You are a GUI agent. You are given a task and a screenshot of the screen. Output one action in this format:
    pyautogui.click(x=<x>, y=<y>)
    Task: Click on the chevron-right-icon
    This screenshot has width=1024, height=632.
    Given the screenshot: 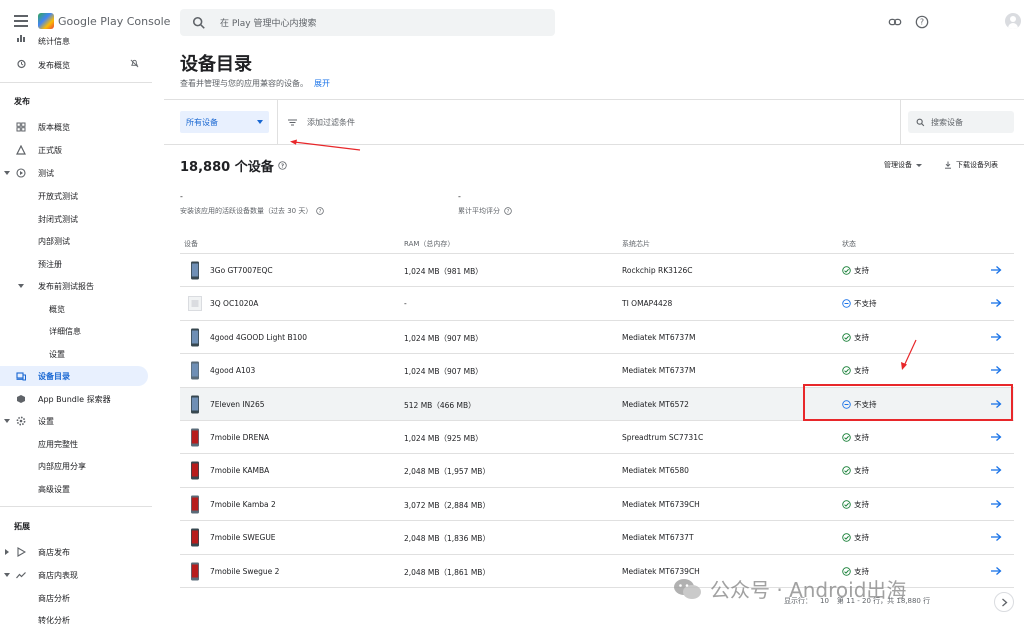 What is the action you would take?
    pyautogui.click(x=7, y=552)
    